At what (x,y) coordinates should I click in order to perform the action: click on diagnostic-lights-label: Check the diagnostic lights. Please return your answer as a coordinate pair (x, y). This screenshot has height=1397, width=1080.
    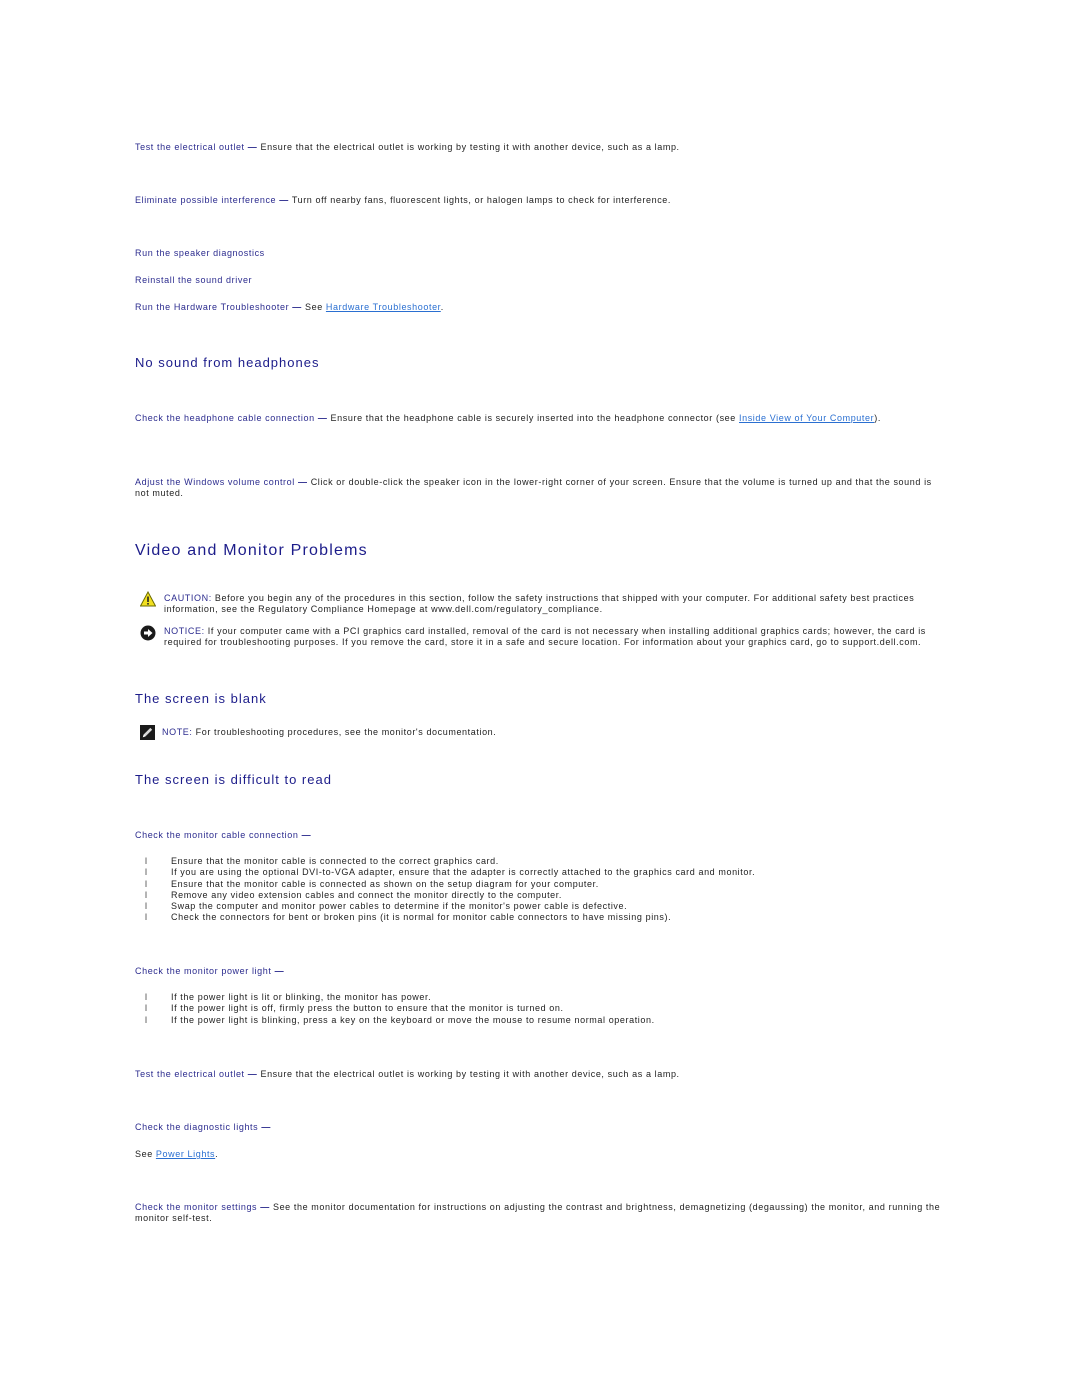
    Looking at the image, I should click on (197, 1127).